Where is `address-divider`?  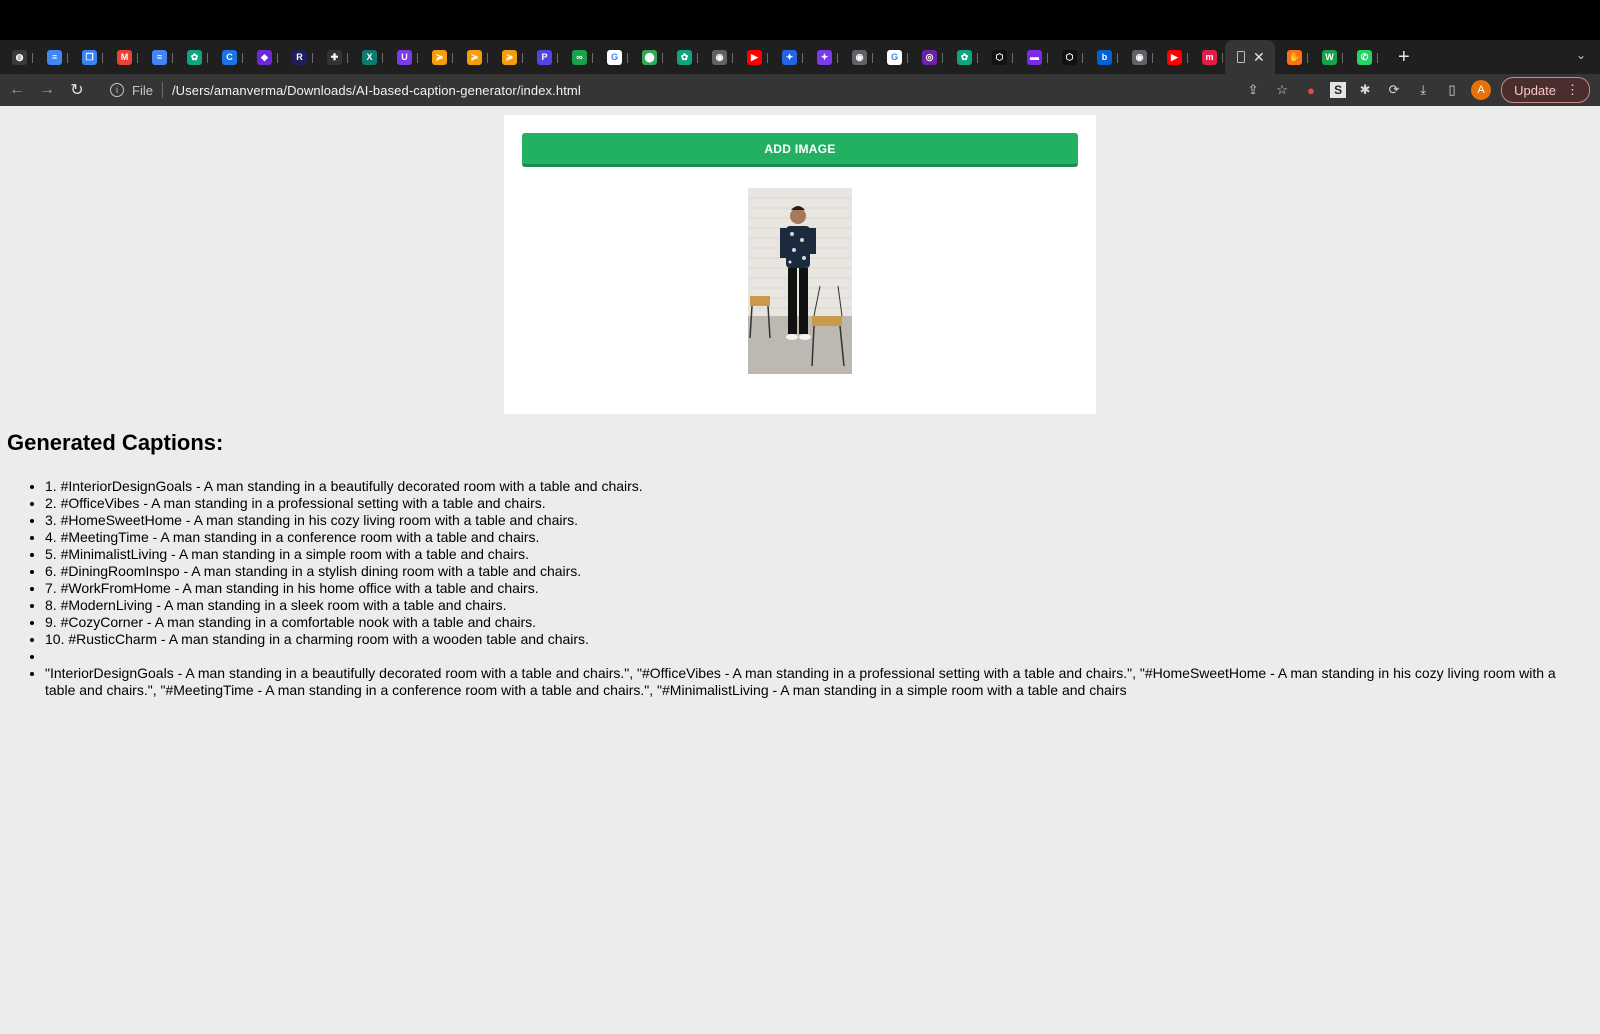
address-divider is located at coordinates (162, 90).